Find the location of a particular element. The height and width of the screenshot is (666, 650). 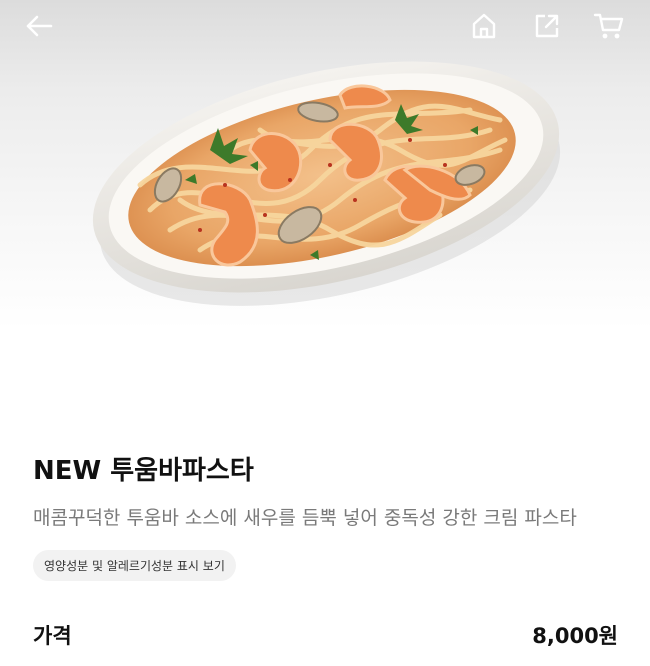

cart-button is located at coordinates (609, 26).